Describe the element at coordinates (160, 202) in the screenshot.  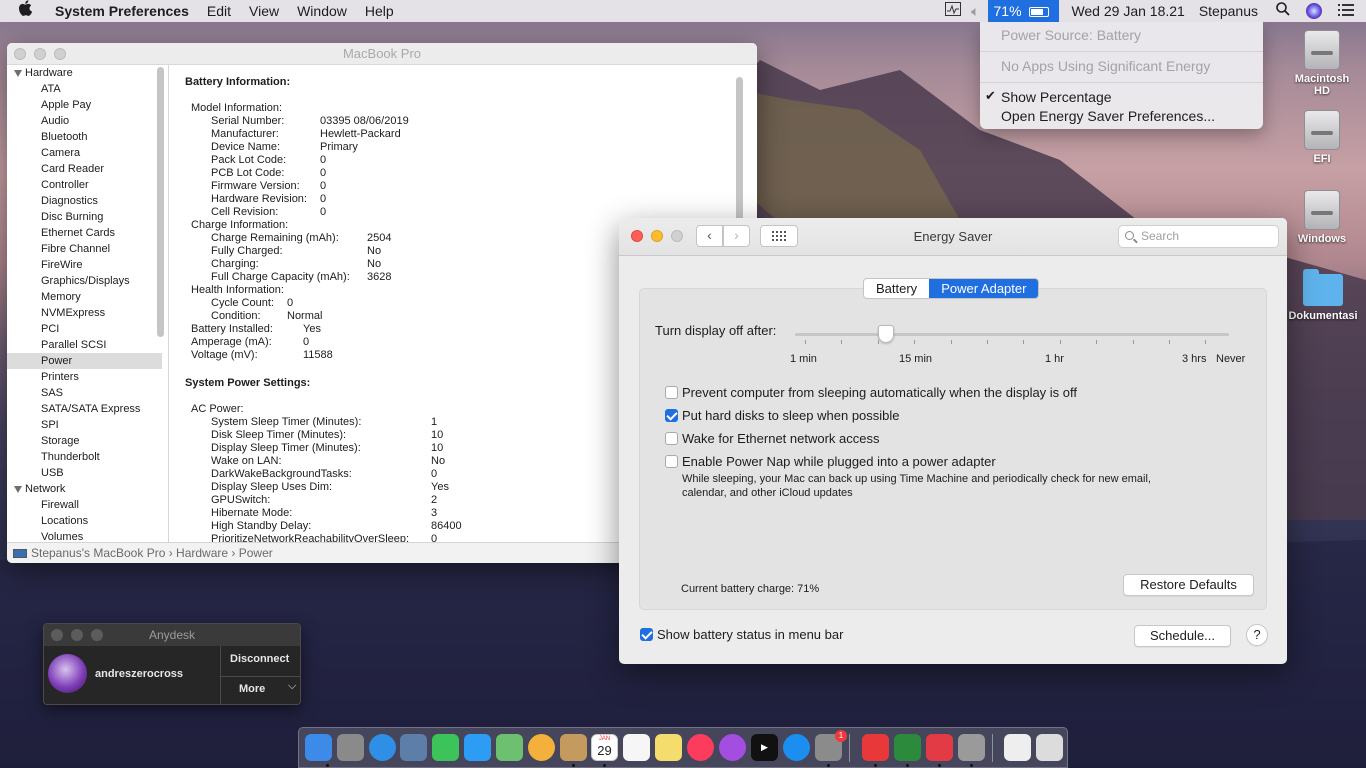
I see `sidebar-scrollbar` at that location.